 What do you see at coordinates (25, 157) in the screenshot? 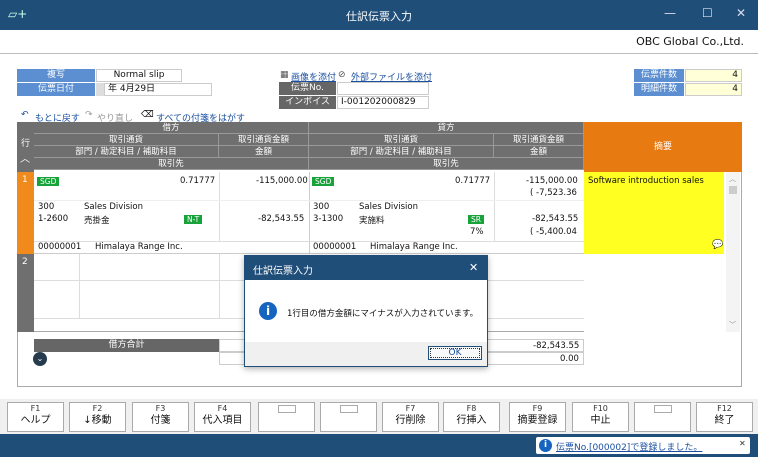
I see `collapse-icon: ︿` at bounding box center [25, 157].